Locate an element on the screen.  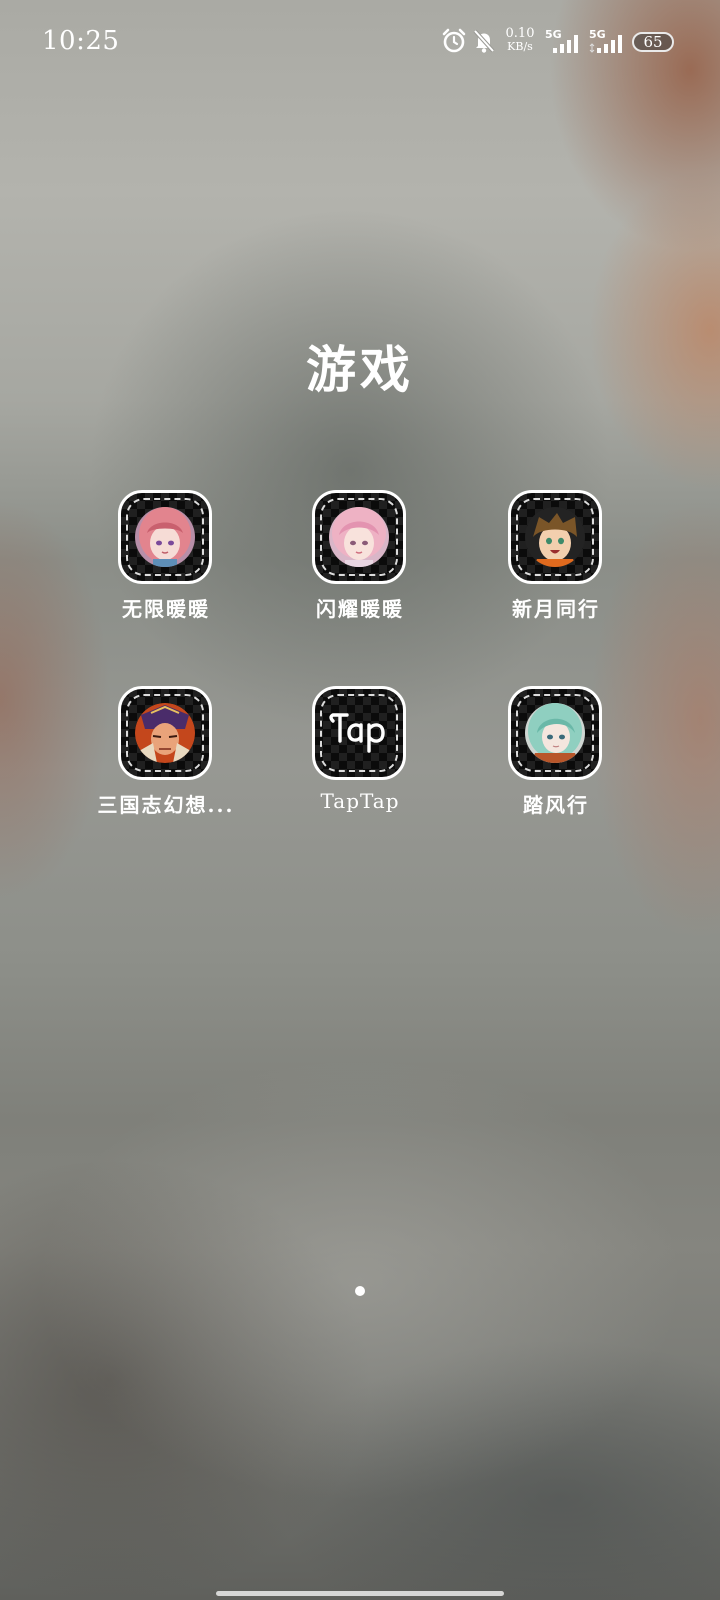
battery-indicator: 65 is located at coordinates (653, 42).